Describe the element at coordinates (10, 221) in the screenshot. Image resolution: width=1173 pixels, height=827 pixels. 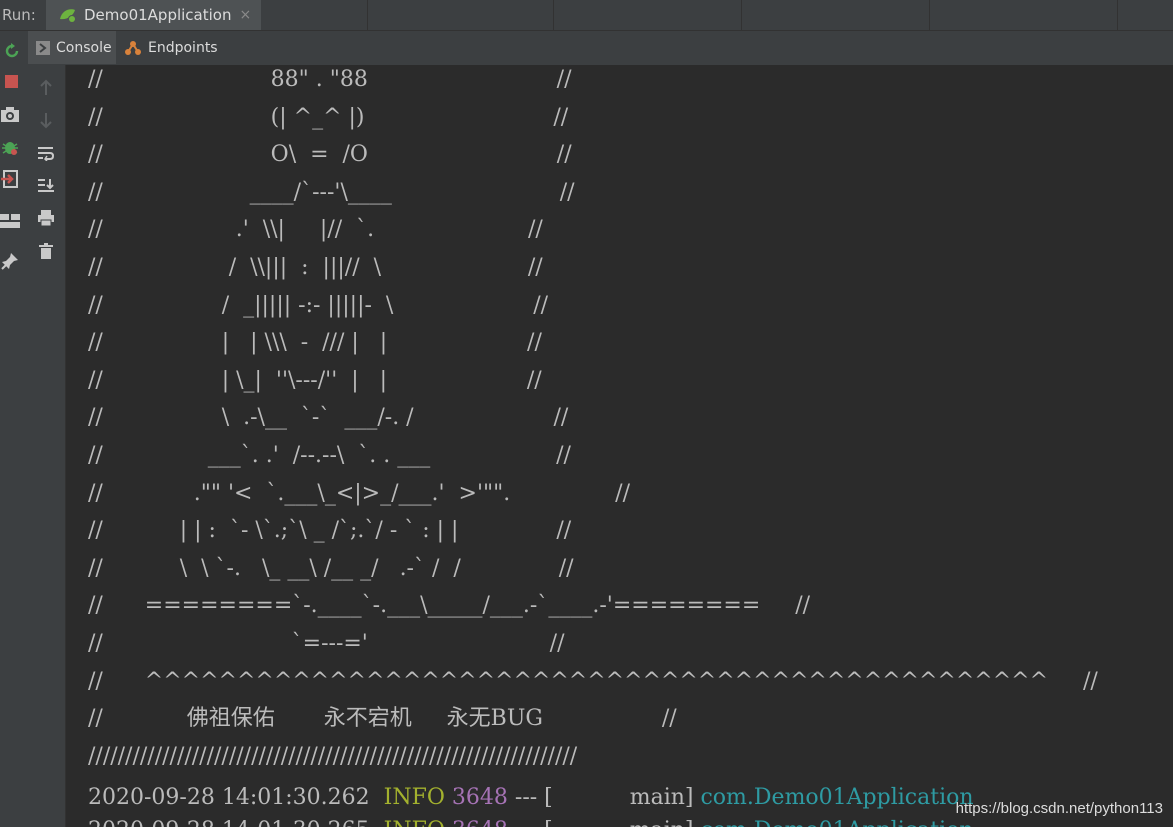
I see `layout-icon` at that location.